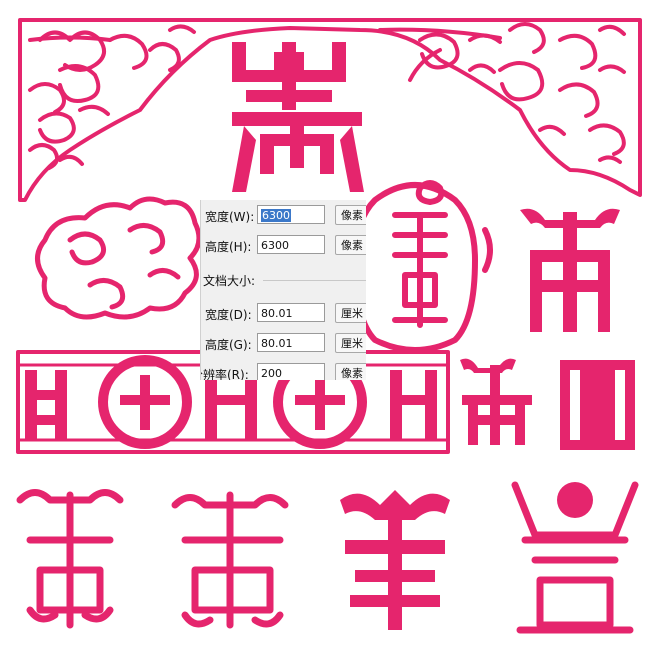  I want to click on width-row: 宽度(W): 6300 像素, so click(283, 216).